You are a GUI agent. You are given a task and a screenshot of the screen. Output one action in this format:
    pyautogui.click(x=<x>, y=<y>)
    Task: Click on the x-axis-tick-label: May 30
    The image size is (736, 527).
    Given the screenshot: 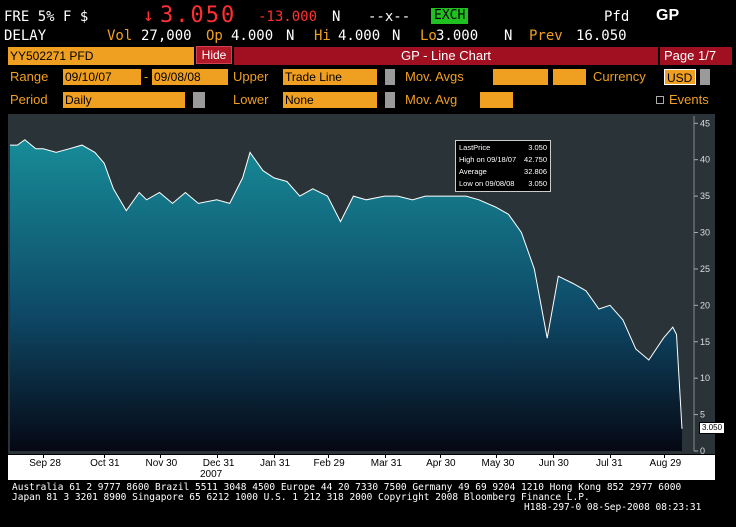 What is the action you would take?
    pyautogui.click(x=498, y=463)
    